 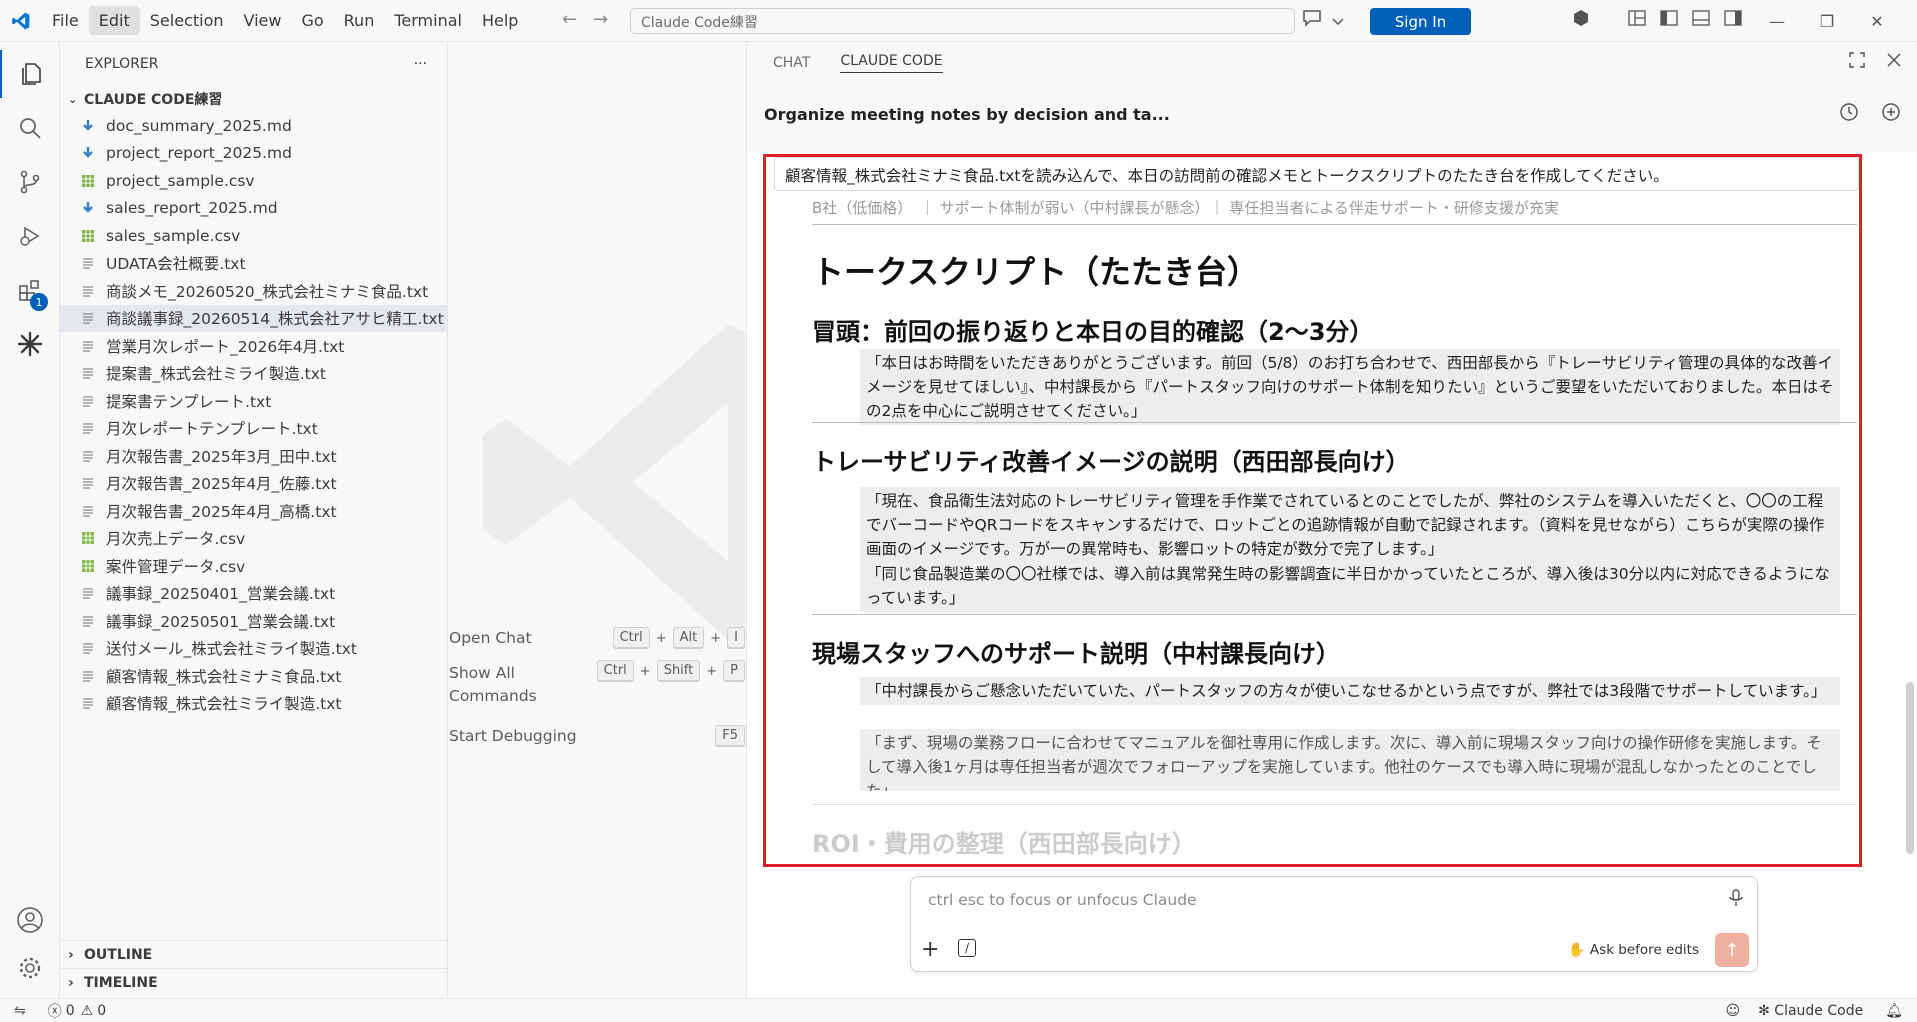 I want to click on file-item: 議事録_20250401_営業会議.txt, so click(x=253, y=594).